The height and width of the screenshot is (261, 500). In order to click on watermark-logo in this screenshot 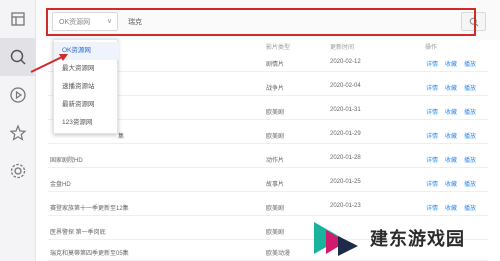, I will do `click(336, 239)`.